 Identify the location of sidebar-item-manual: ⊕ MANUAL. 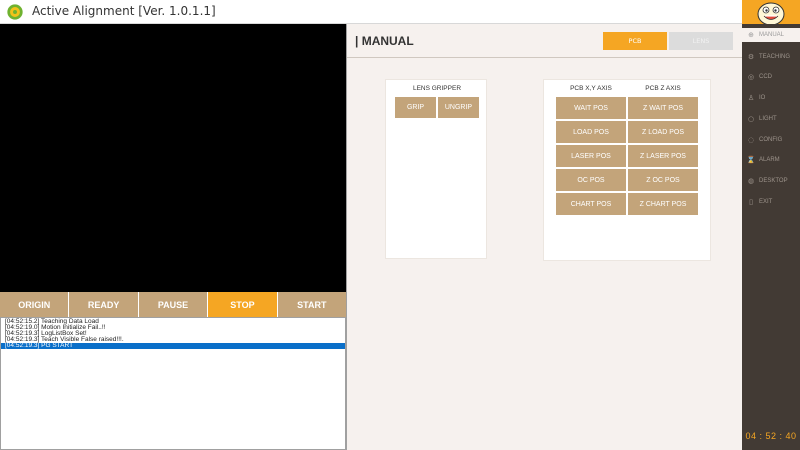
(771, 35).